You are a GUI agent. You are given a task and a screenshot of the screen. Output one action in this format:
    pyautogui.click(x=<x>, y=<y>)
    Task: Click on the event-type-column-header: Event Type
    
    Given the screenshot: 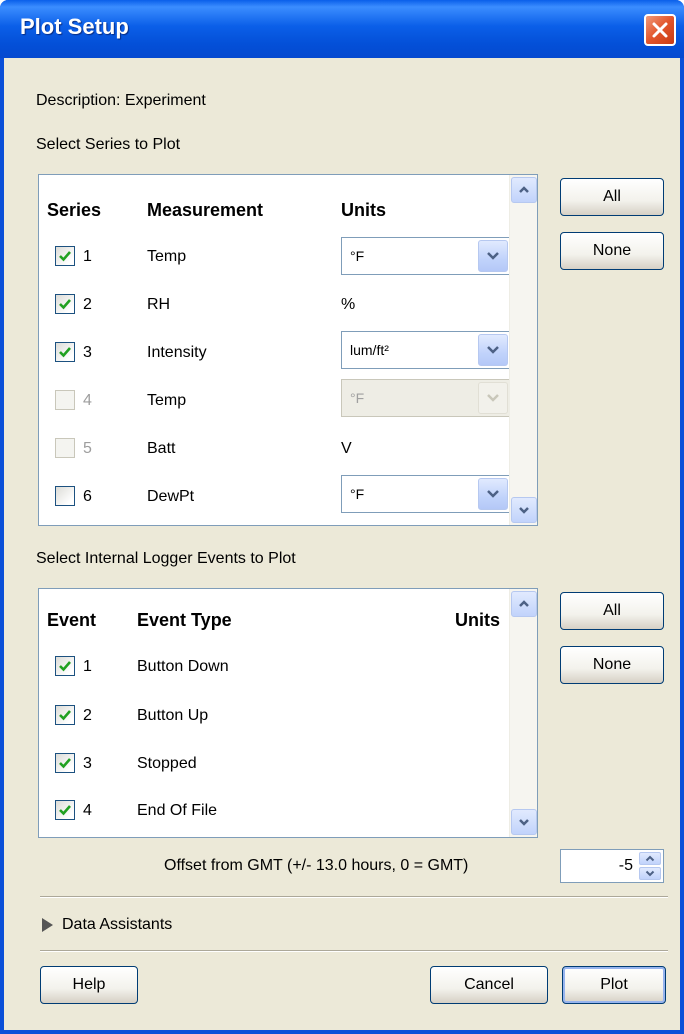 What is the action you would take?
    pyautogui.click(x=184, y=620)
    